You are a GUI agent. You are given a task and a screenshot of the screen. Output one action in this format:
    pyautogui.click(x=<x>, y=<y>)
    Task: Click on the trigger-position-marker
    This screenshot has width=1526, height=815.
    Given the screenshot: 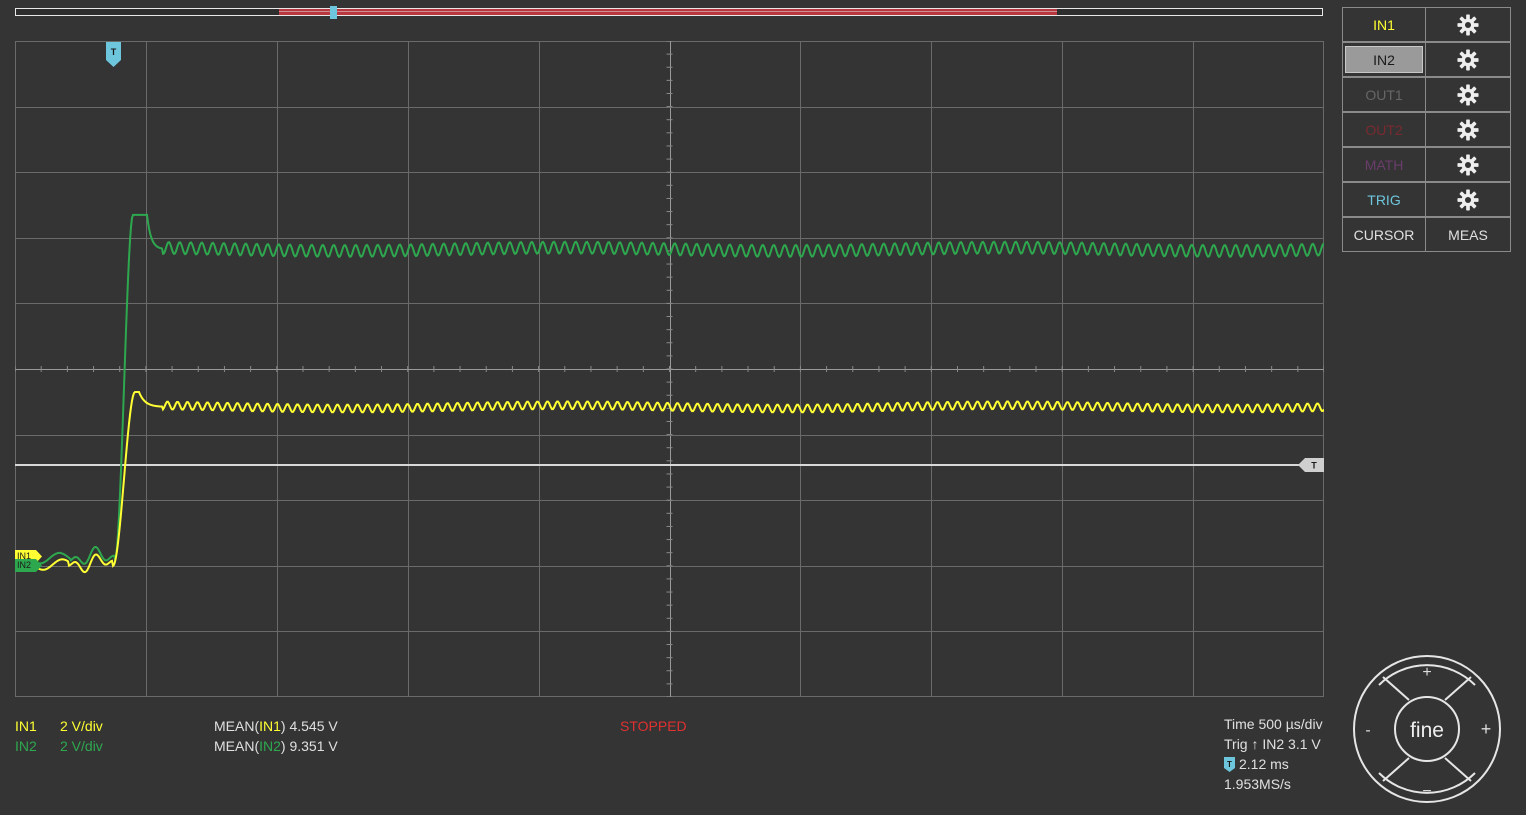 What is the action you would take?
    pyautogui.click(x=333, y=12)
    